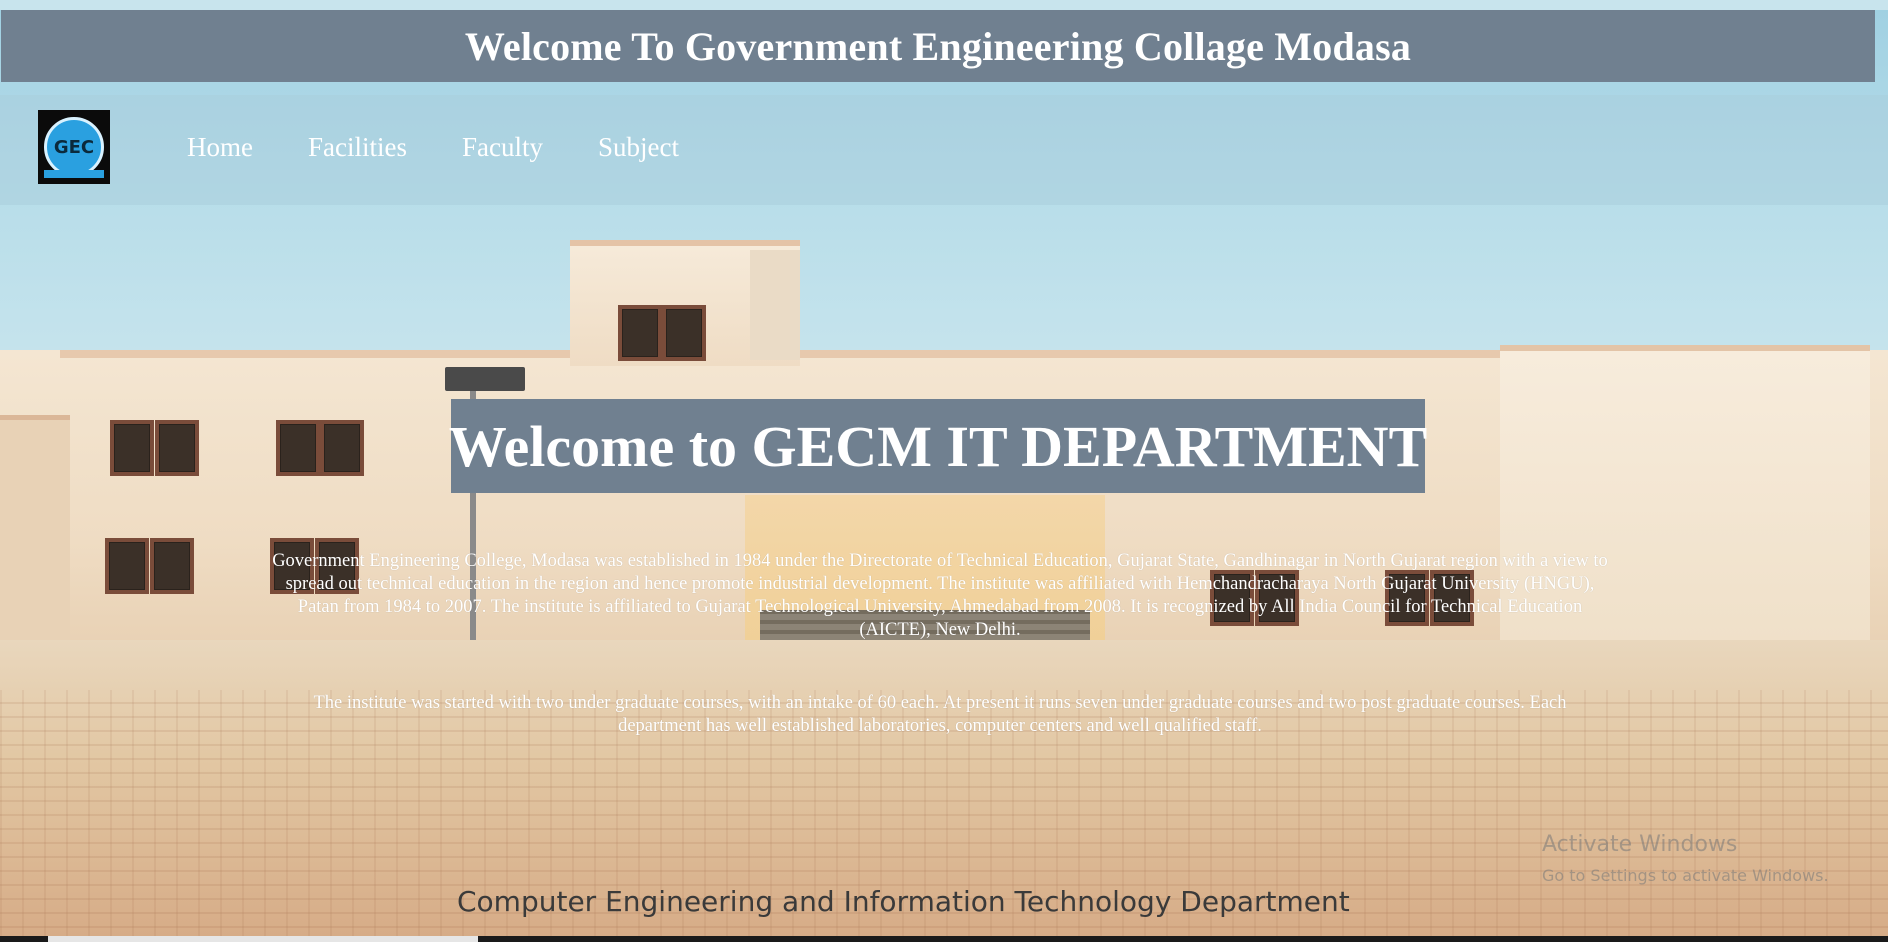  I want to click on hero-banner: Welcome to GECM IT DEPARTMENT, so click(938, 446).